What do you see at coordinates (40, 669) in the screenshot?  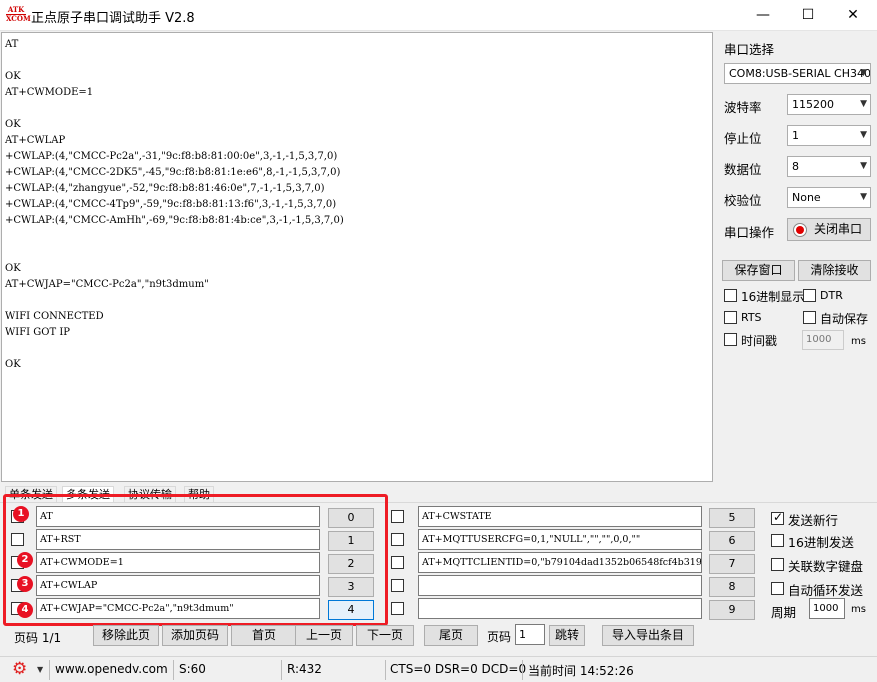 I see `caret-down-icon: ▼` at bounding box center [40, 669].